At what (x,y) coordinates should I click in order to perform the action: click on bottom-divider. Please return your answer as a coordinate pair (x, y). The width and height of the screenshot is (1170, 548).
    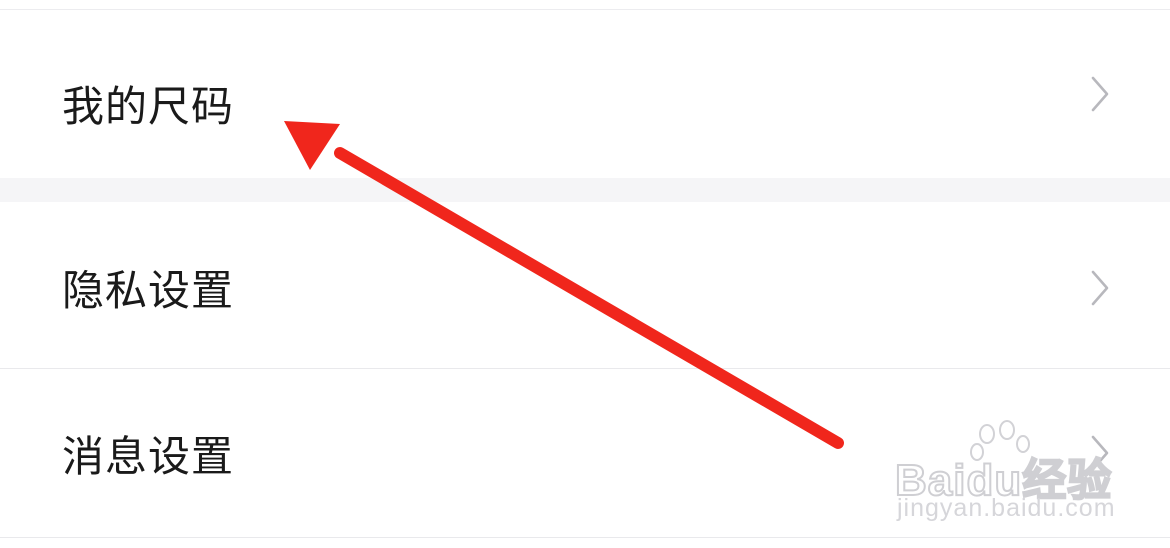
    Looking at the image, I should click on (585, 537).